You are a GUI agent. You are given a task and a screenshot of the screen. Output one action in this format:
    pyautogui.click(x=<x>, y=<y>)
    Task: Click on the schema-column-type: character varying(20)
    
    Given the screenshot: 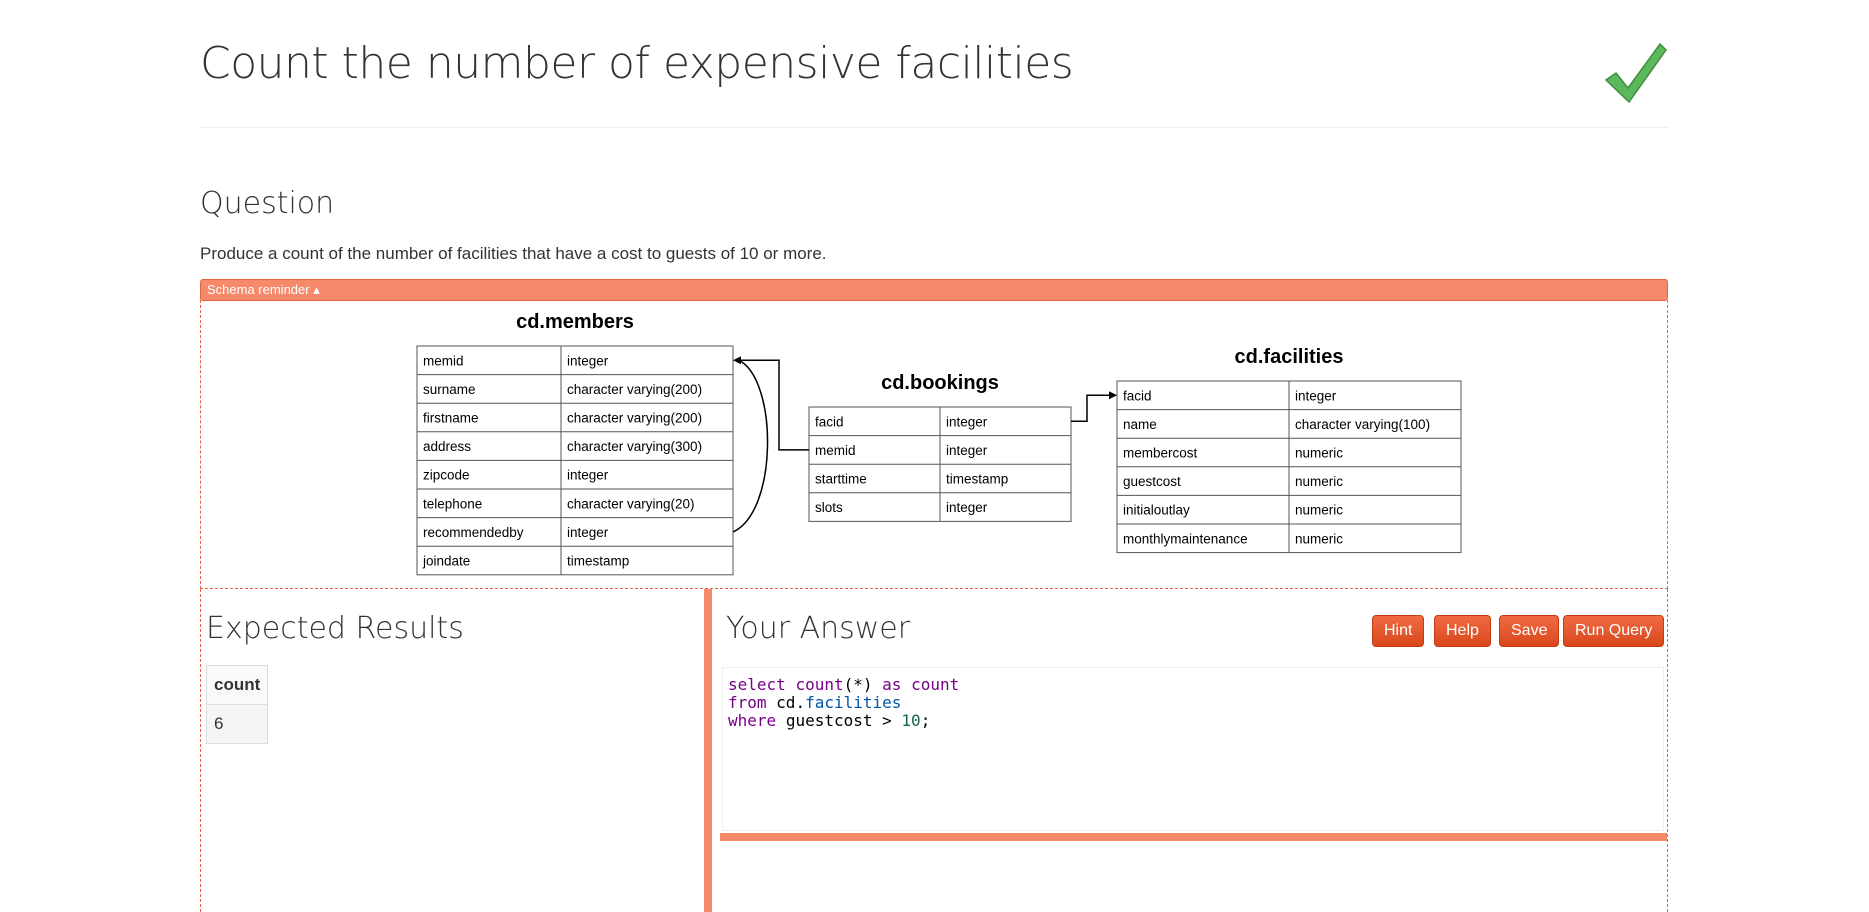 What is the action you would take?
    pyautogui.click(x=631, y=503)
    